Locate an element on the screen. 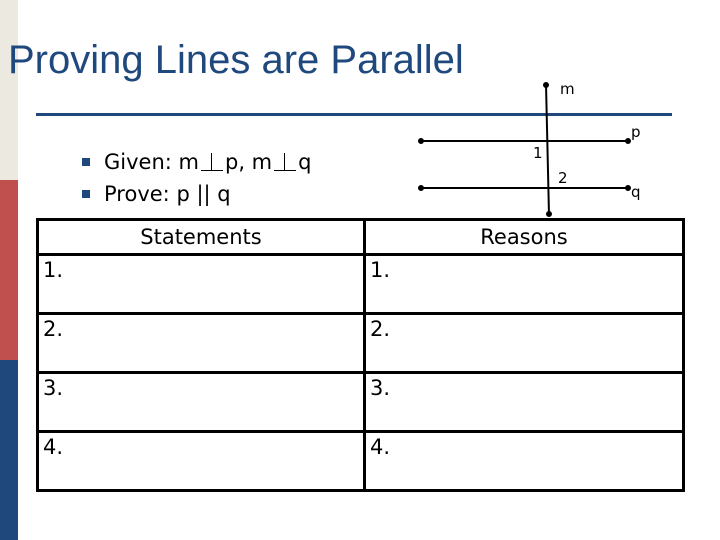  label-q: q is located at coordinates (636, 192).